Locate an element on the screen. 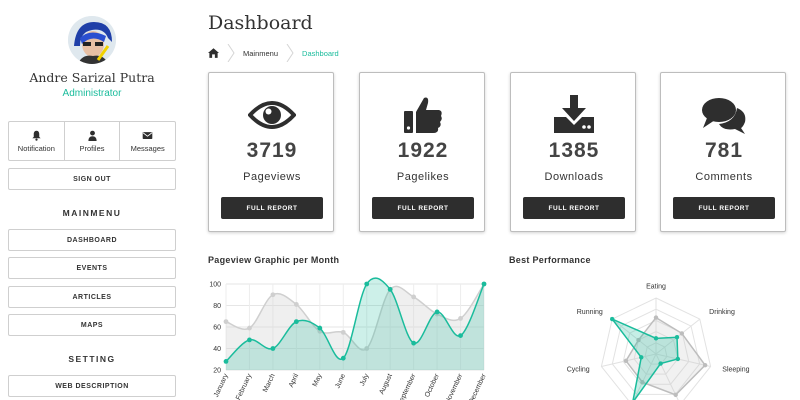 The height and width of the screenshot is (400, 800). stat-value: 781 is located at coordinates (724, 150).